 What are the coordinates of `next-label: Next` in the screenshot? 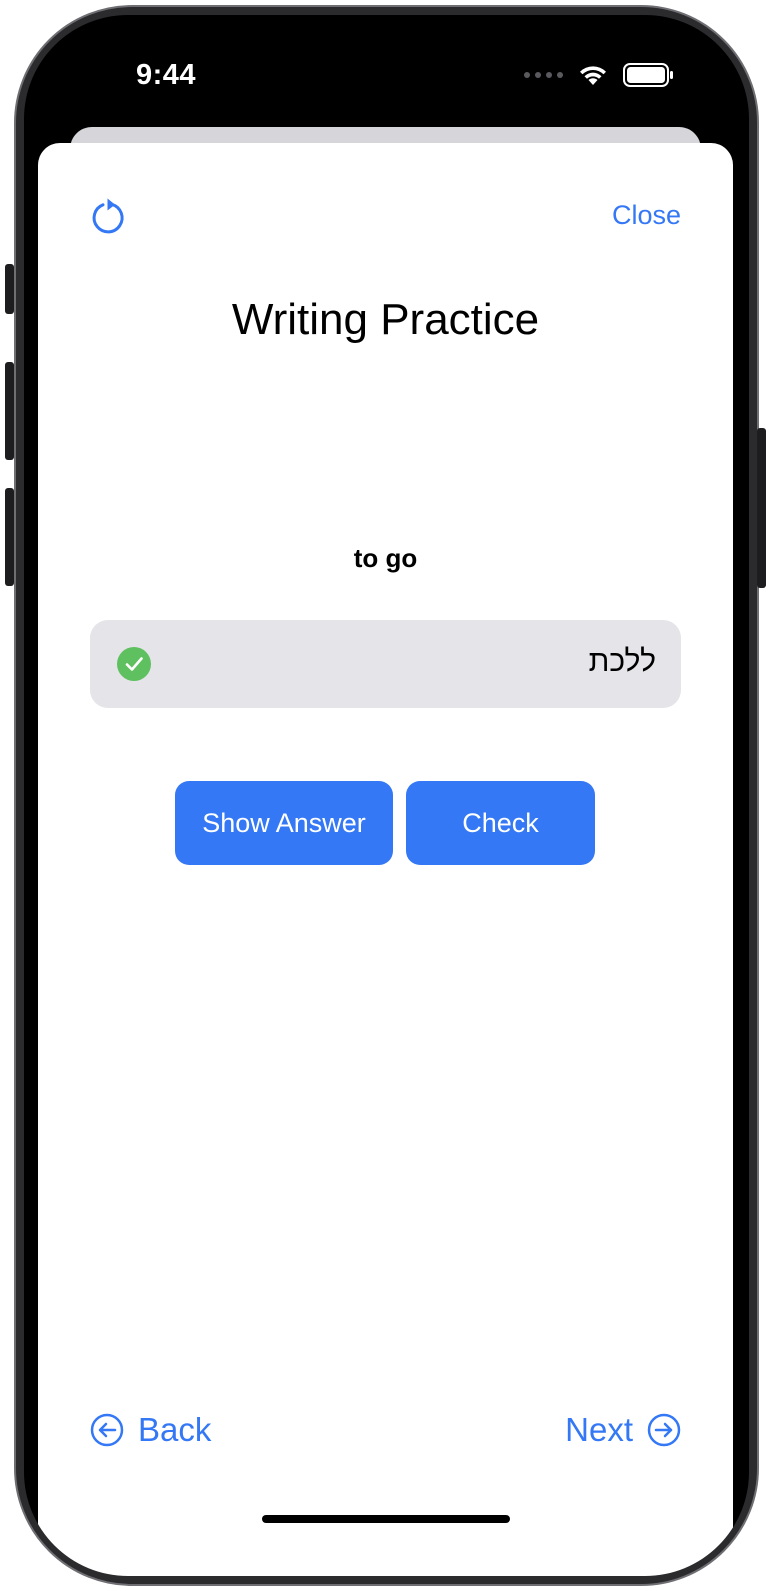 It's located at (599, 1429).